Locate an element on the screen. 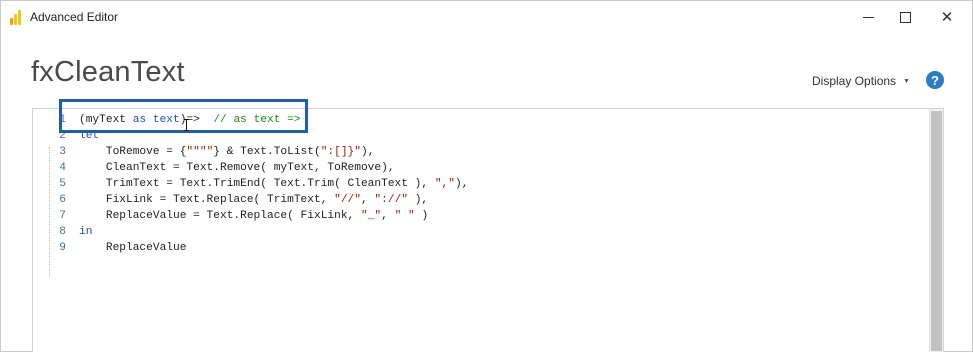 The image size is (973, 352). code-token-plain: ReplaceValue is located at coordinates (133, 248).